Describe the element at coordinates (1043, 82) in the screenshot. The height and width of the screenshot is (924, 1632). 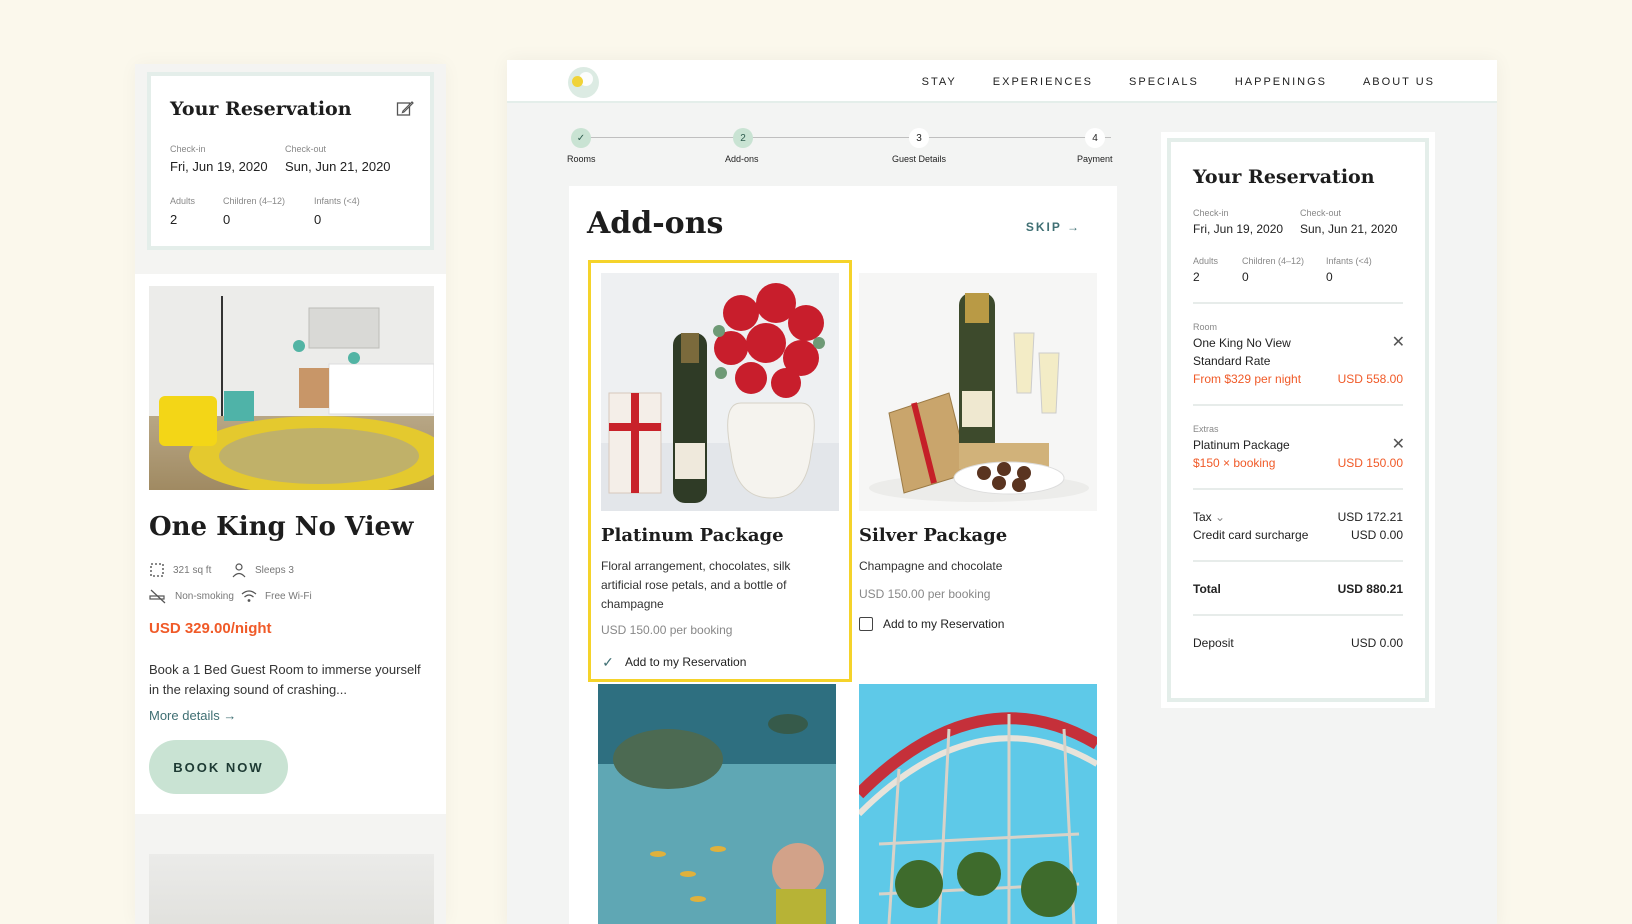
I see `nav-item-experiences: EXPERIENCES` at that location.